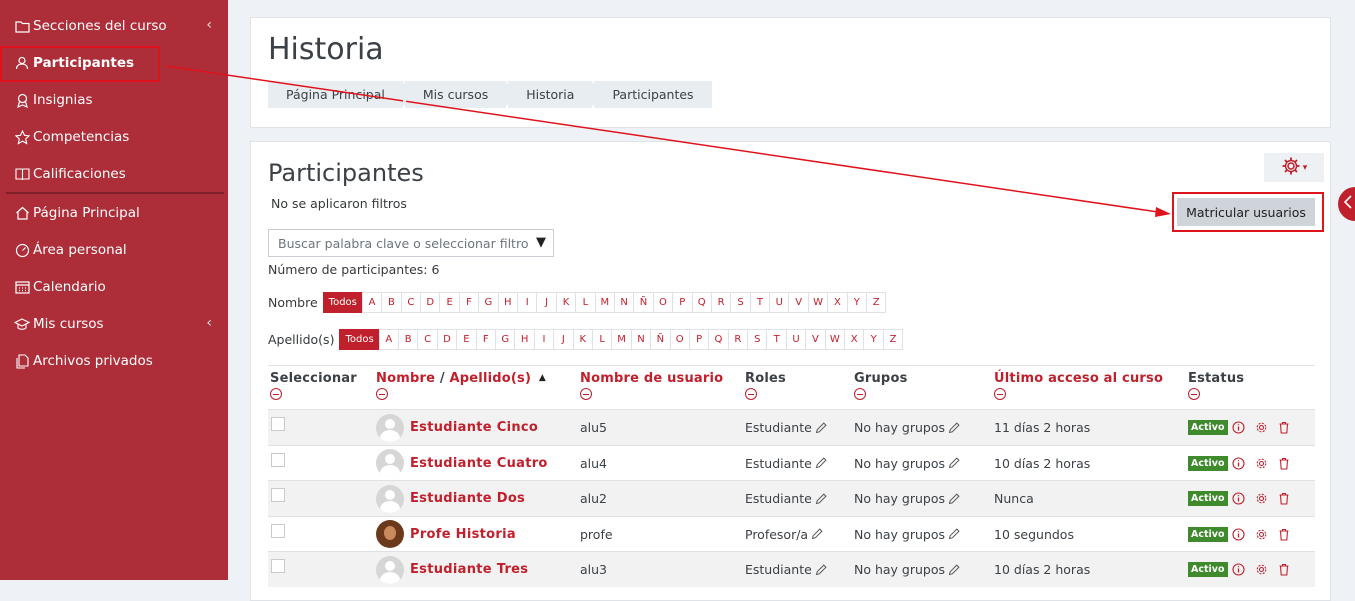 This screenshot has width=1355, height=601. Describe the element at coordinates (585, 302) in the screenshot. I see `first-name-letter-button: L` at that location.